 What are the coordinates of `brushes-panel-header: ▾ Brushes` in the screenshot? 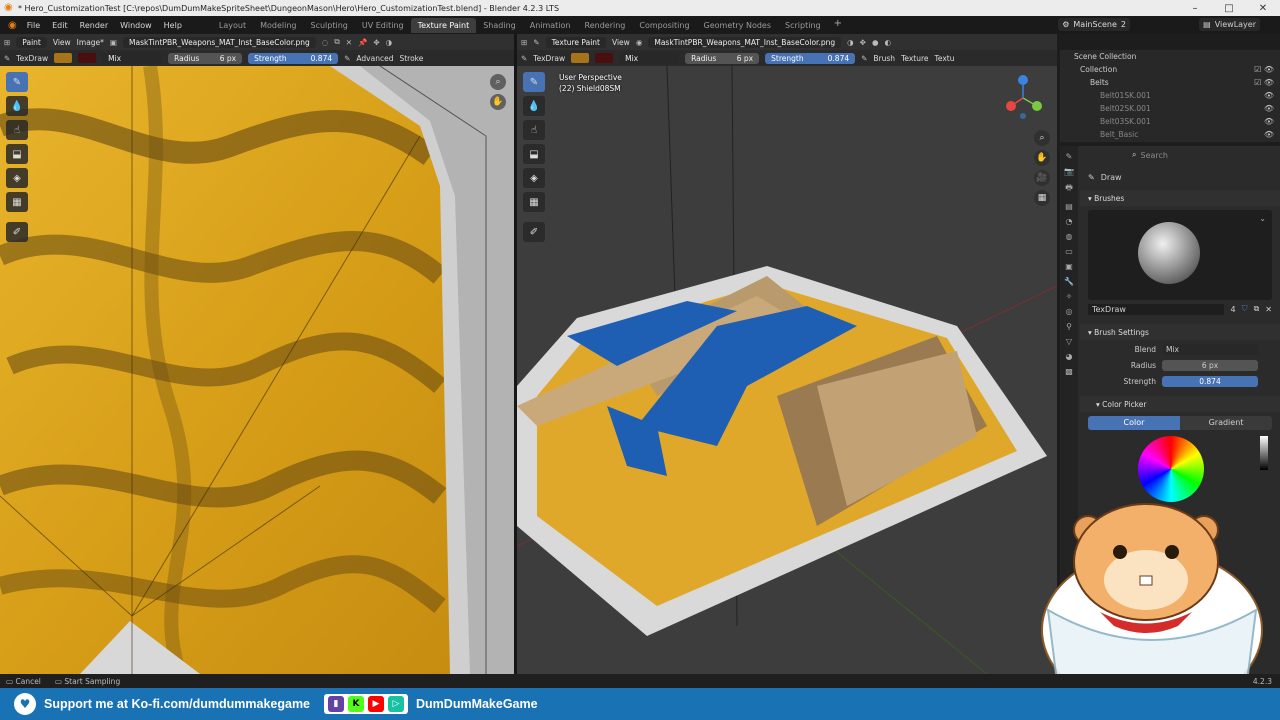 It's located at (1180, 198).